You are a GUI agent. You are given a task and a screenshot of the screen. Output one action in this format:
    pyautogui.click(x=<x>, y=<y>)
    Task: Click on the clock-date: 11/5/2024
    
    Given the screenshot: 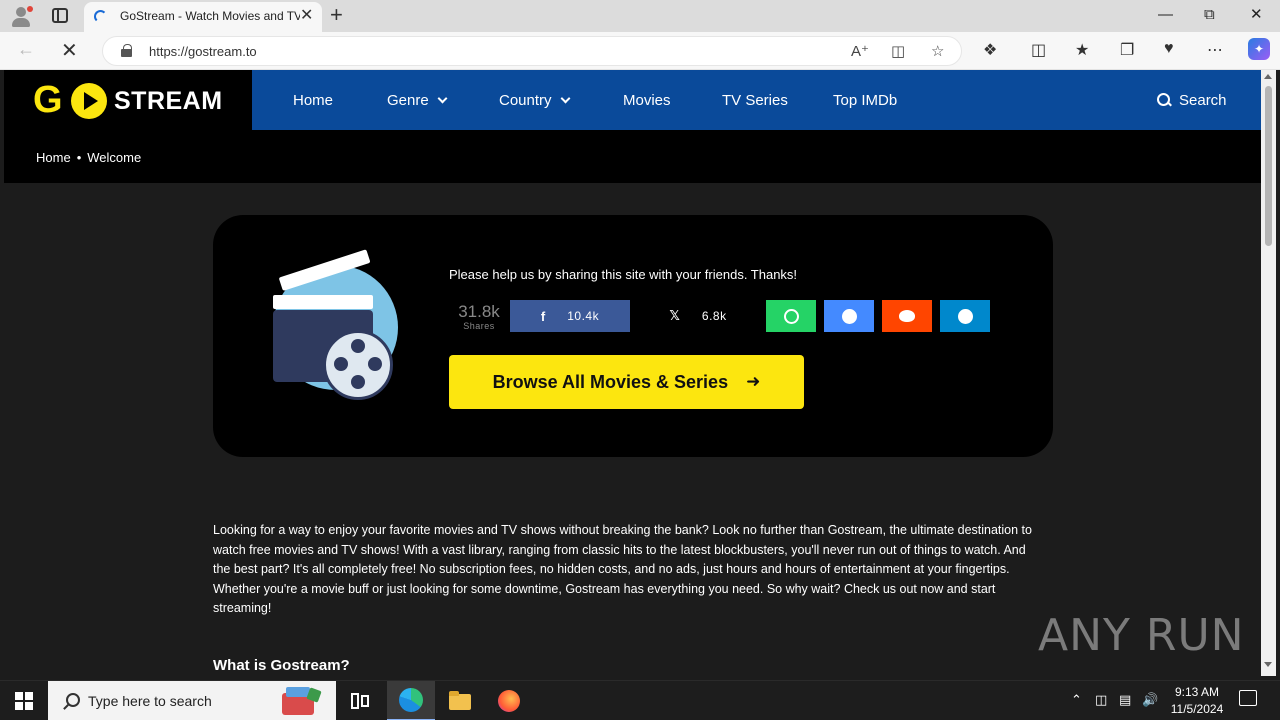 What is the action you would take?
    pyautogui.click(x=1197, y=709)
    